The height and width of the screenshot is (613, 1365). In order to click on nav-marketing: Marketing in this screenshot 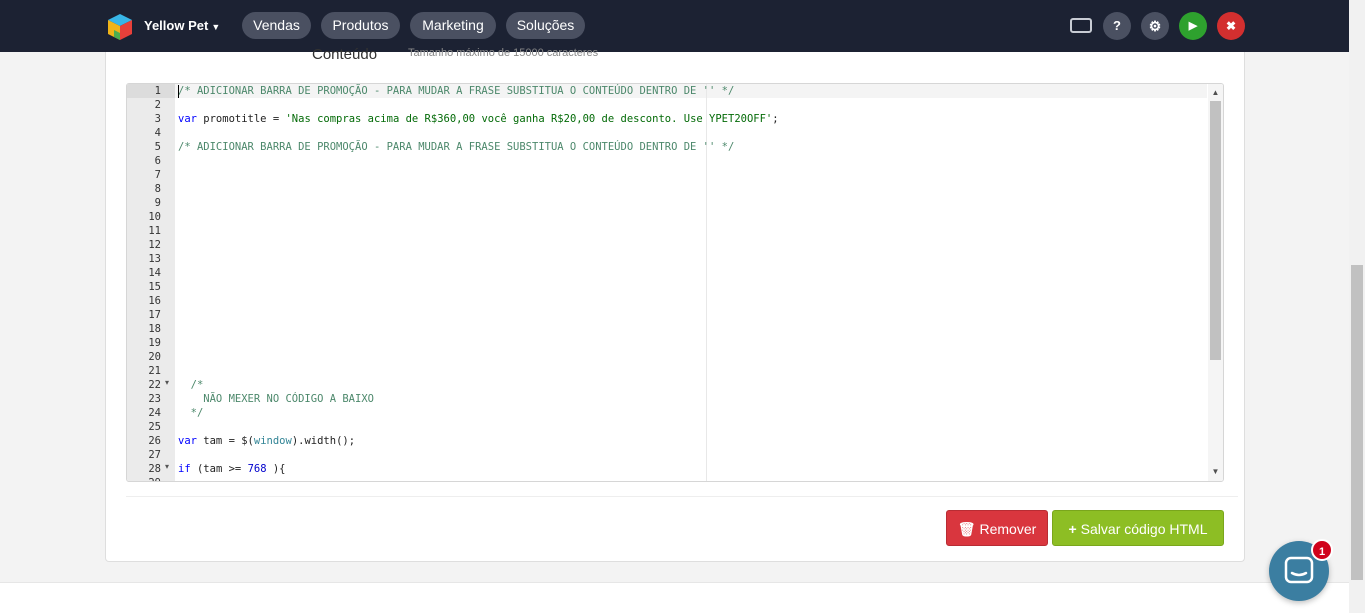, I will do `click(453, 25)`.